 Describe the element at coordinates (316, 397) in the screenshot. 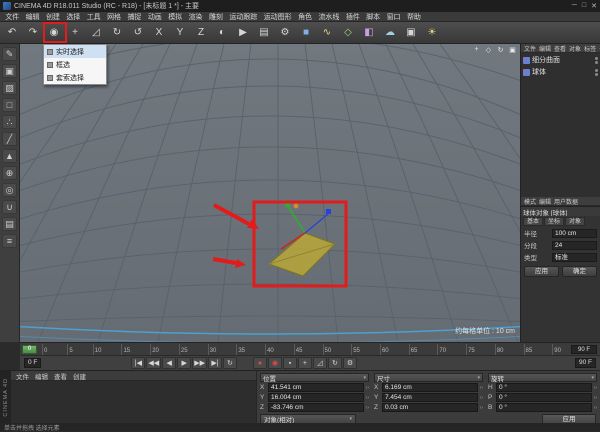

I see `coordinate-input: 16.004 cm` at that location.